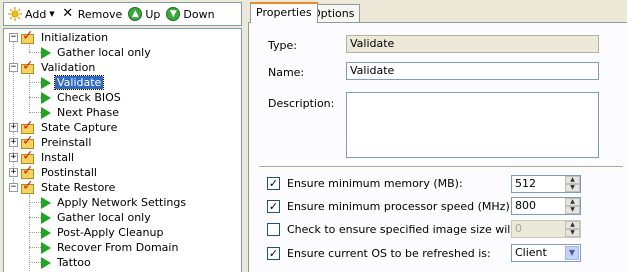 The height and width of the screenshot is (272, 627). Describe the element at coordinates (301, 103) in the screenshot. I see `description-label: Description:` at that location.